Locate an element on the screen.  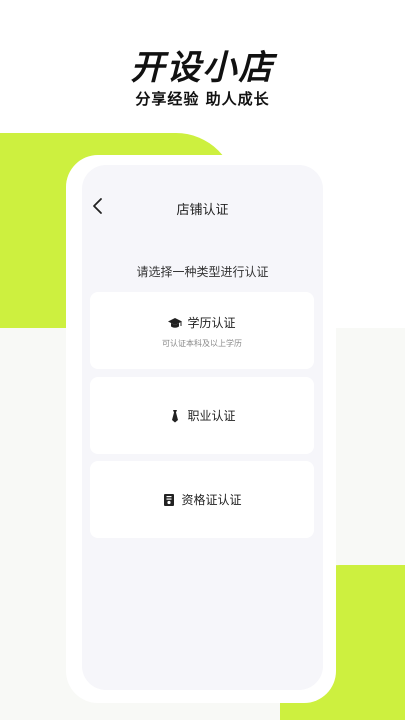
option-label: 学历认证 is located at coordinates (211, 323).